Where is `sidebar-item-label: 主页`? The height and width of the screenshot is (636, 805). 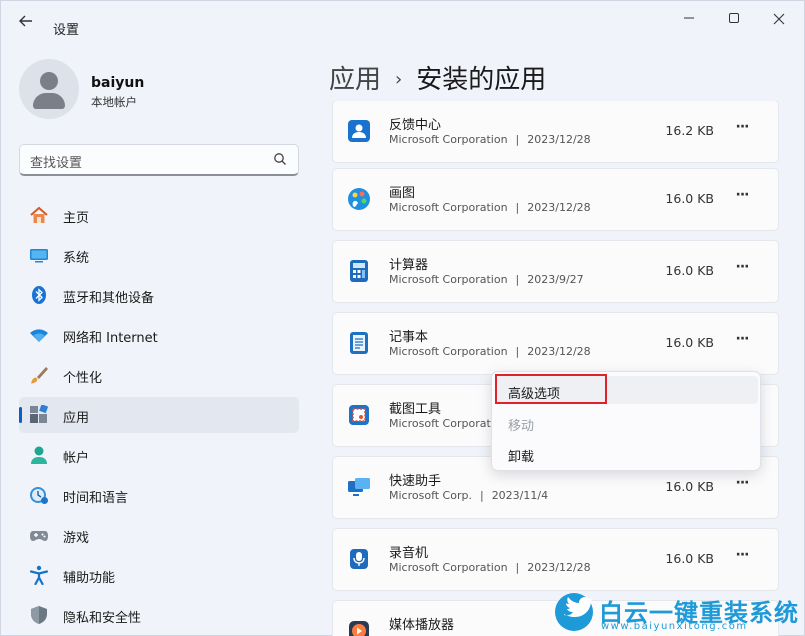 sidebar-item-label: 主页 is located at coordinates (76, 218).